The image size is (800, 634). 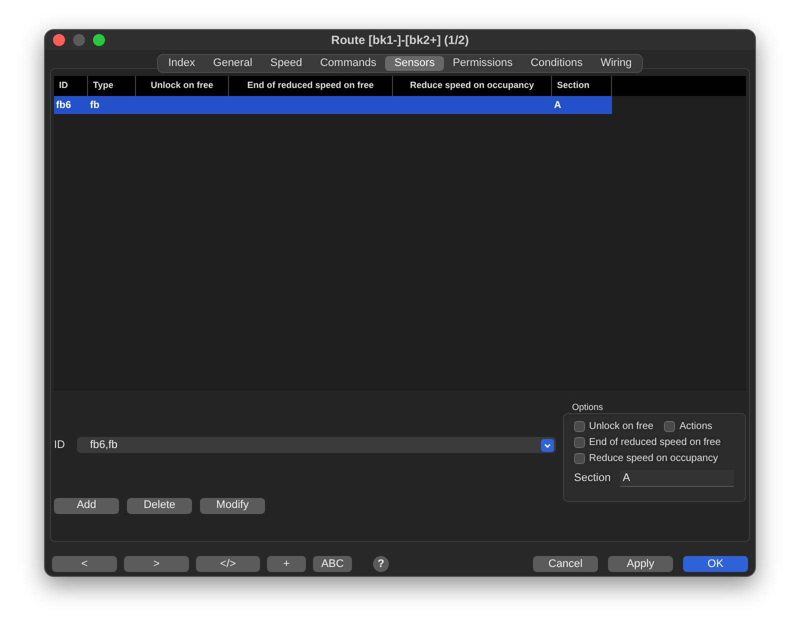 What do you see at coordinates (592, 478) in the screenshot?
I see `section-label: Section` at bounding box center [592, 478].